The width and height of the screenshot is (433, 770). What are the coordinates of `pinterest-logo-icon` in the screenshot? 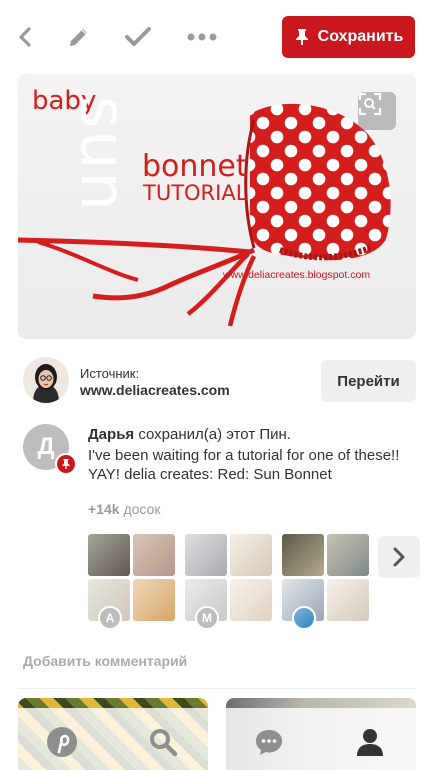 It's located at (62, 742).